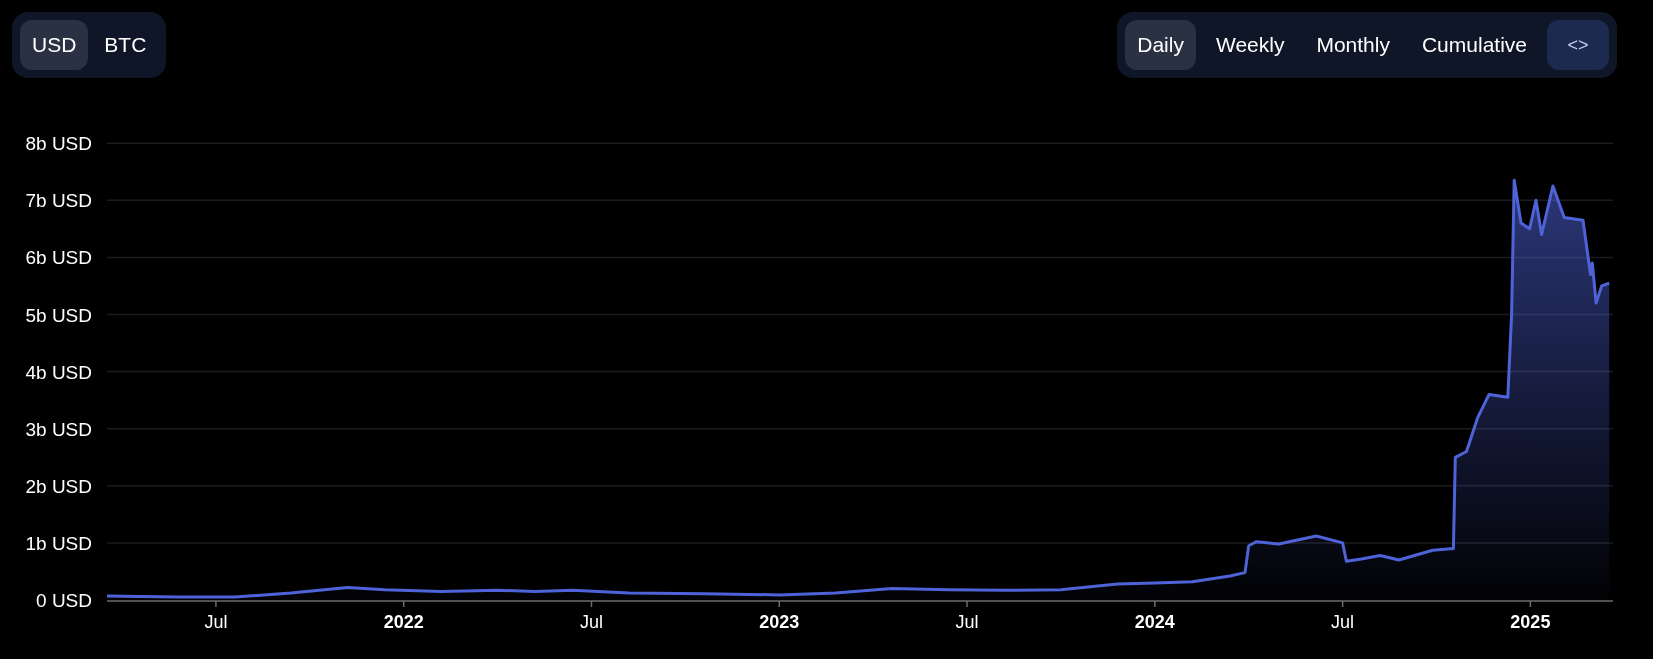  Describe the element at coordinates (58, 258) in the screenshot. I see `y-axis-label: 6b USD` at that location.